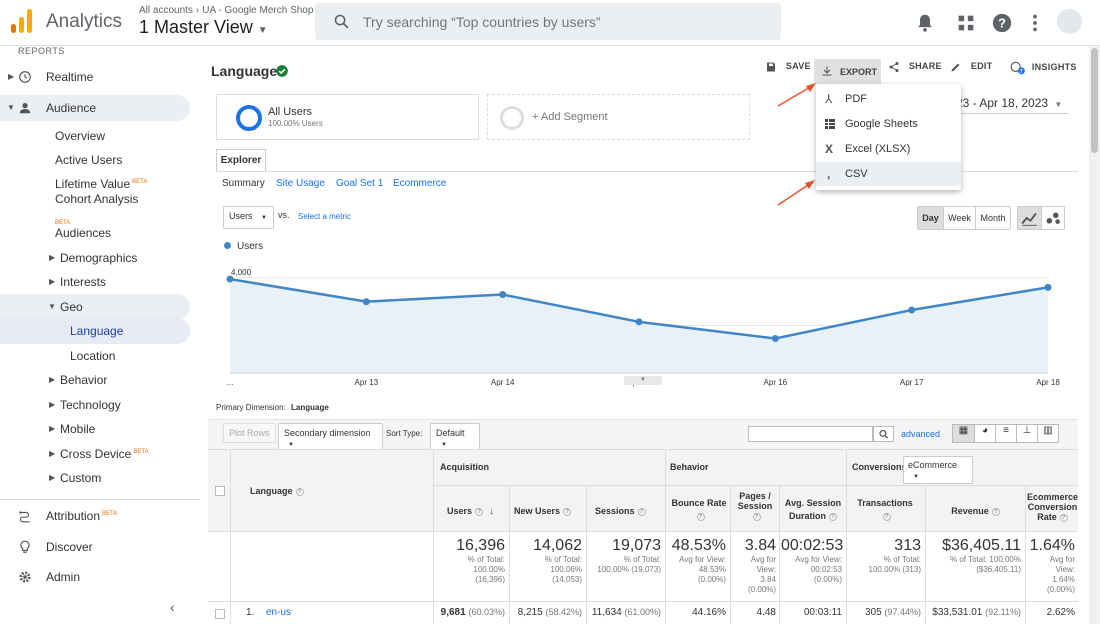 This screenshot has height=624, width=1100. What do you see at coordinates (796, 193) in the screenshot?
I see `arrow-to-csv` at bounding box center [796, 193].